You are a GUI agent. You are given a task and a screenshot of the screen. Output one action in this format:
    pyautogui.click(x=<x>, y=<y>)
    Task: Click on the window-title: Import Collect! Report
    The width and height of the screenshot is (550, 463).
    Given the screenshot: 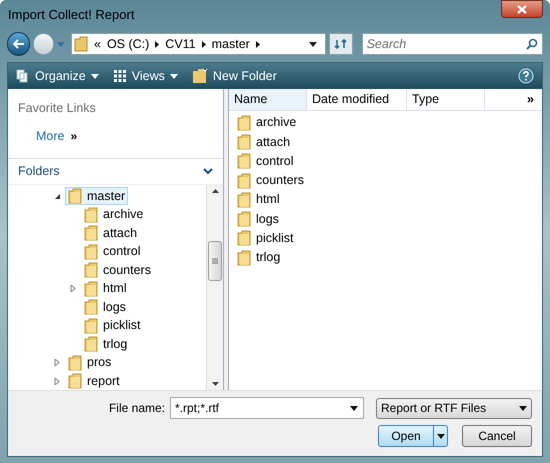 What is the action you would take?
    pyautogui.click(x=70, y=15)
    